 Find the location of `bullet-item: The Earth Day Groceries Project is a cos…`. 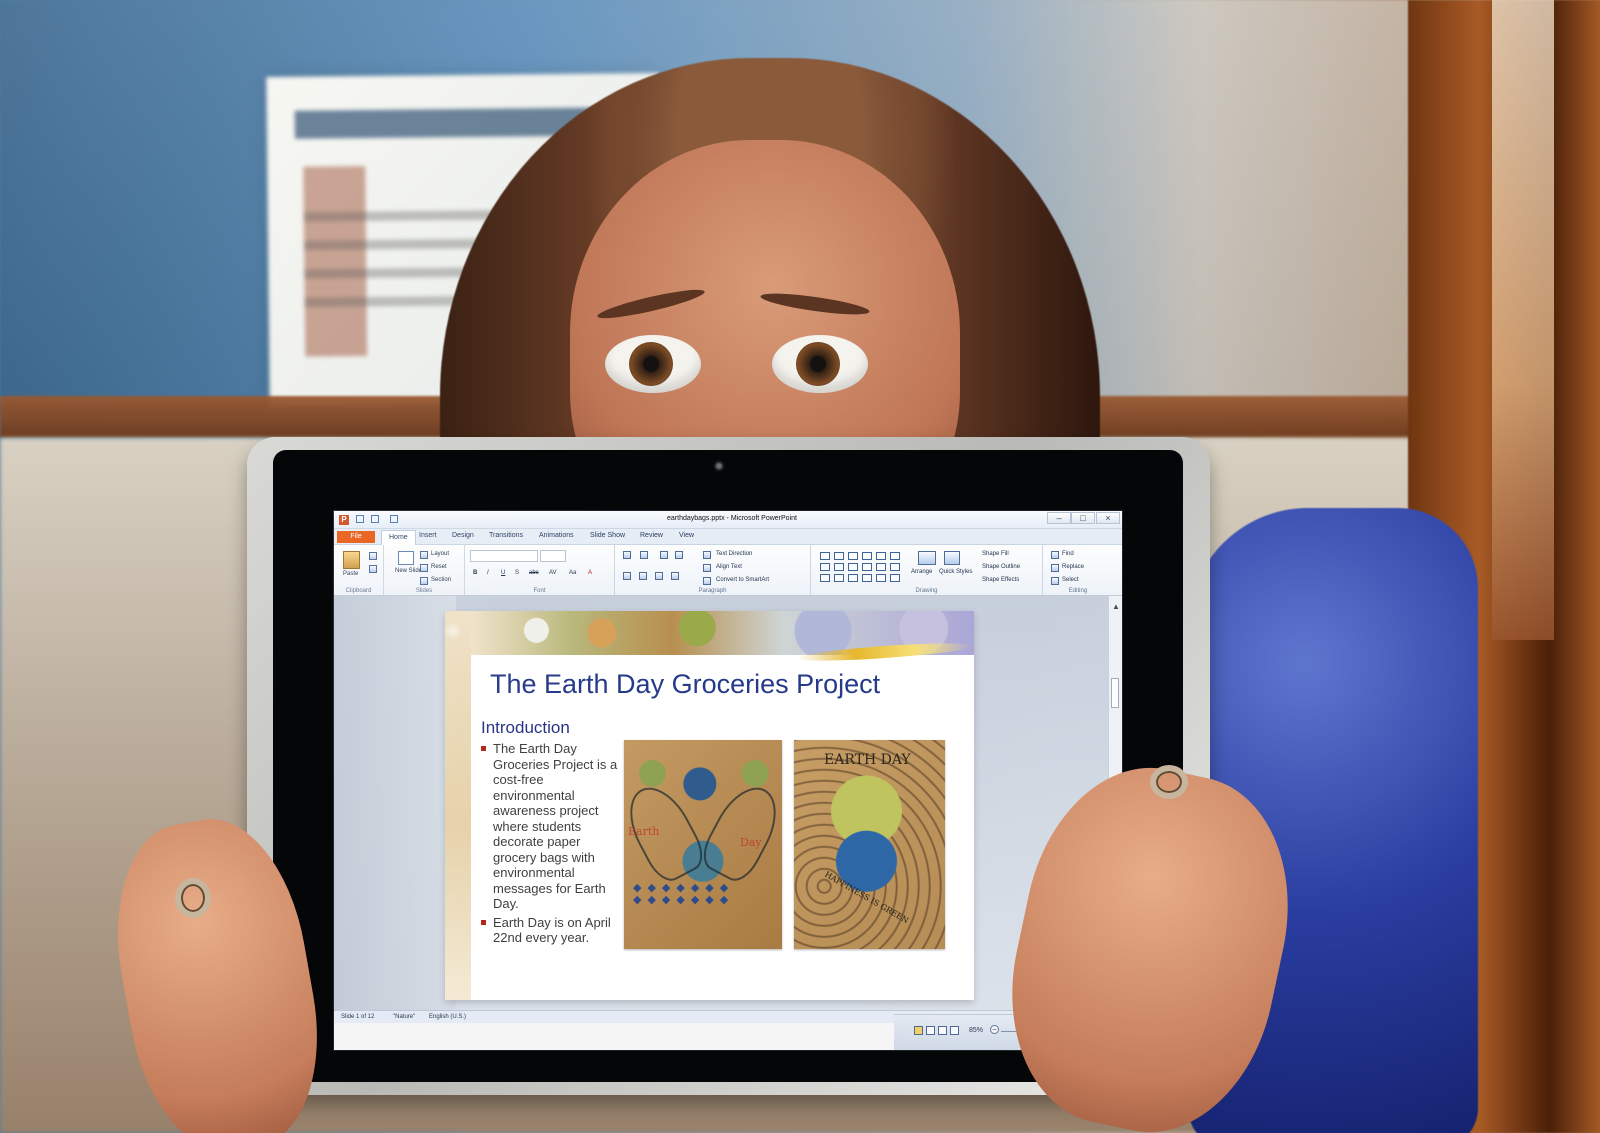

bullet-item: The Earth Day Groceries Project is a cos… is located at coordinates (550, 826).